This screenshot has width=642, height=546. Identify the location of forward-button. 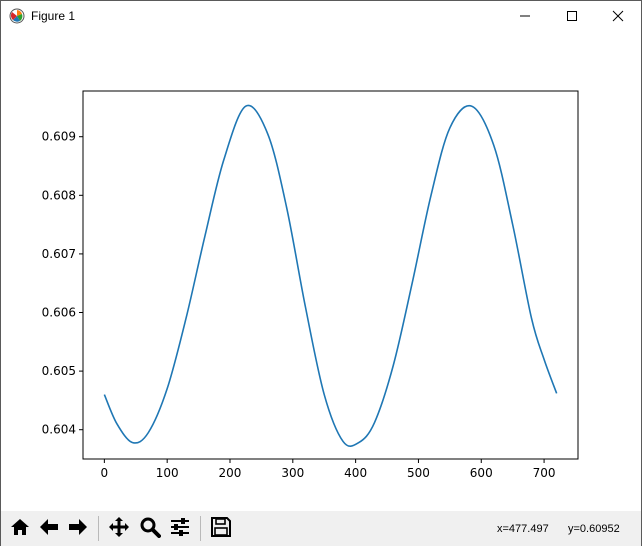
(77, 528).